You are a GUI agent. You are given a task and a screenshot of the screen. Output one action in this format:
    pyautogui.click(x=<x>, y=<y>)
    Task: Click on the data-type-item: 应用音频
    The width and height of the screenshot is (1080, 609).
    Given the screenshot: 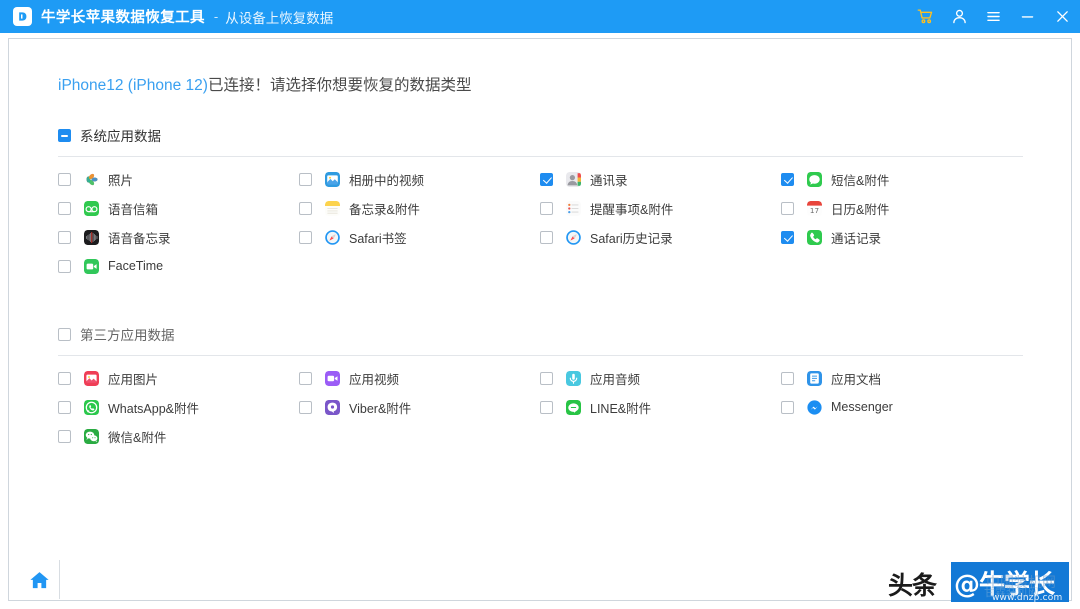 What is the action you would take?
    pyautogui.click(x=590, y=378)
    